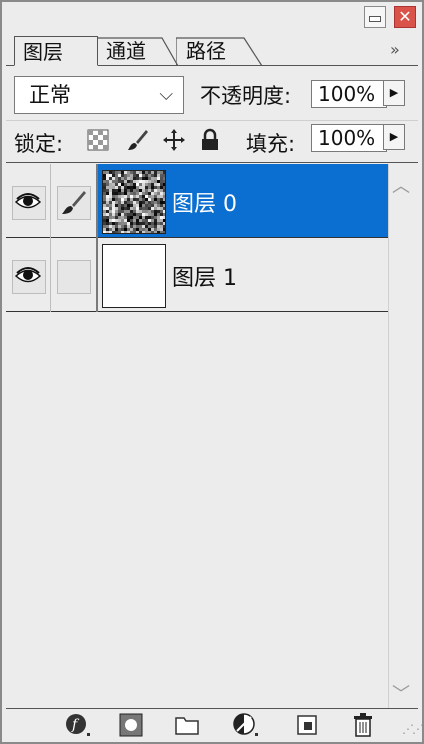  What do you see at coordinates (138, 140) in the screenshot?
I see `brush-lock-icon` at bounding box center [138, 140].